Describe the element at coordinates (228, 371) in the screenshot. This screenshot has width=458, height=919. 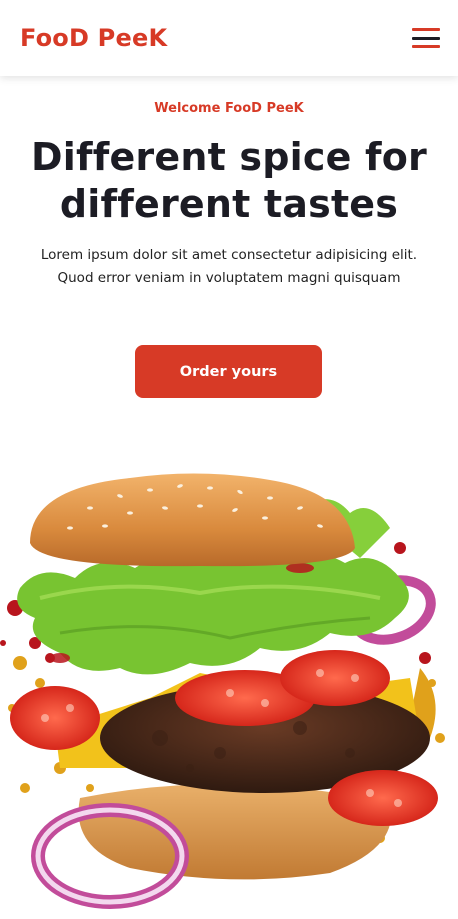
I see `order-yours-button: Order yours` at that location.